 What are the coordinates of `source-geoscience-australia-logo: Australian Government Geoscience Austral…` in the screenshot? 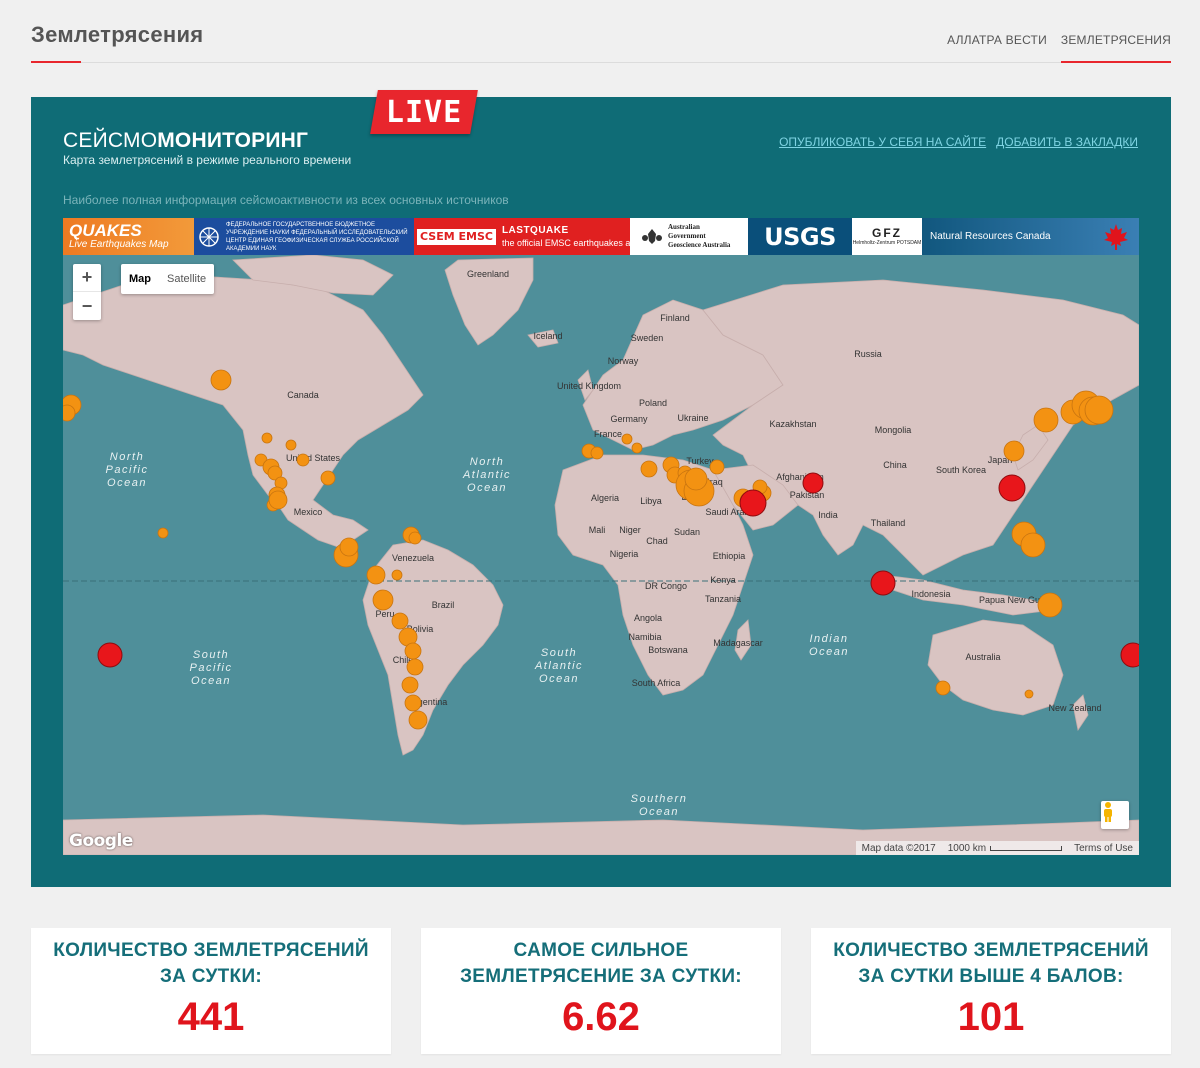 It's located at (689, 236).